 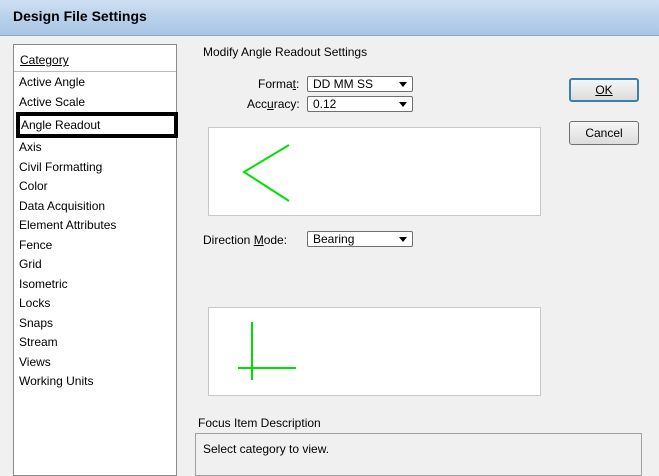 I want to click on category-item: Views, so click(x=95, y=363).